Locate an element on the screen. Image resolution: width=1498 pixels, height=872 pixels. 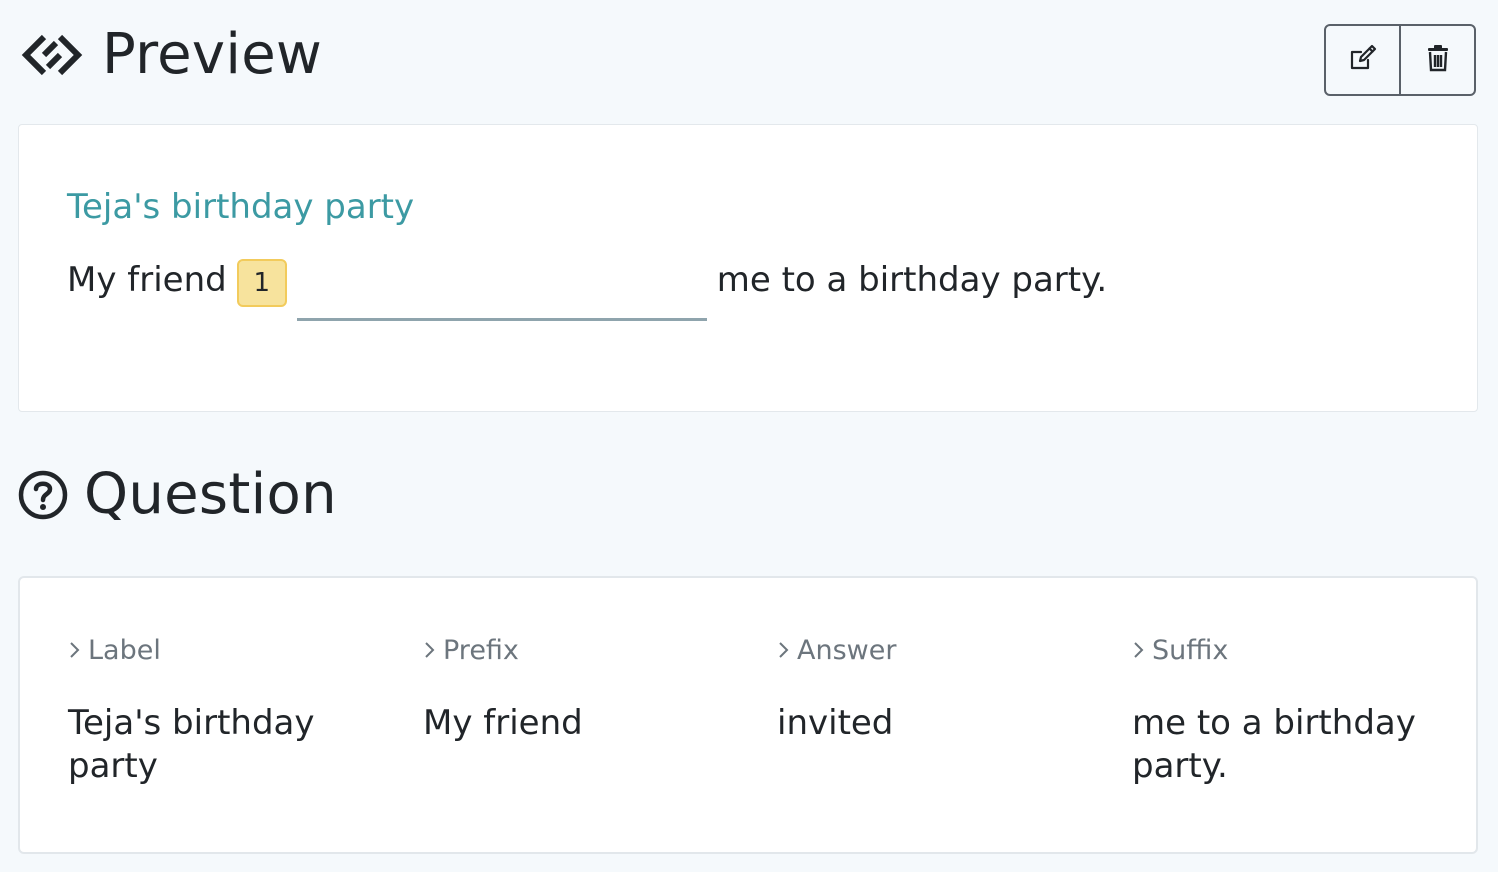
blank-number-badge: 1 is located at coordinates (261, 283).